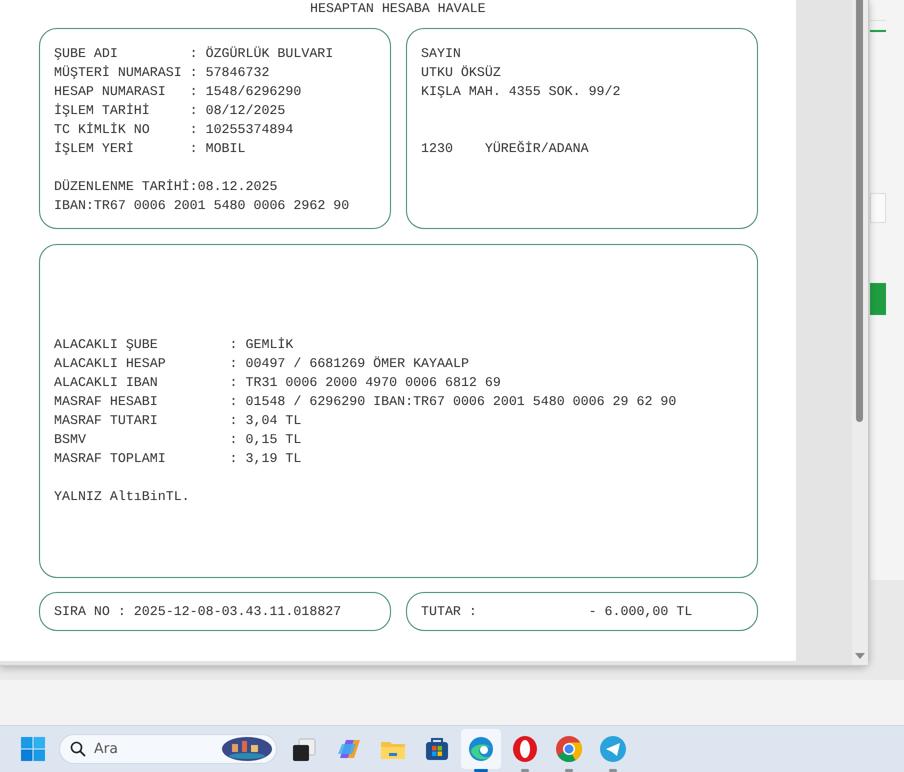 This screenshot has width=904, height=772. What do you see at coordinates (110, 459) in the screenshot?
I see `field-label: MASRAF TOPLAMI` at bounding box center [110, 459].